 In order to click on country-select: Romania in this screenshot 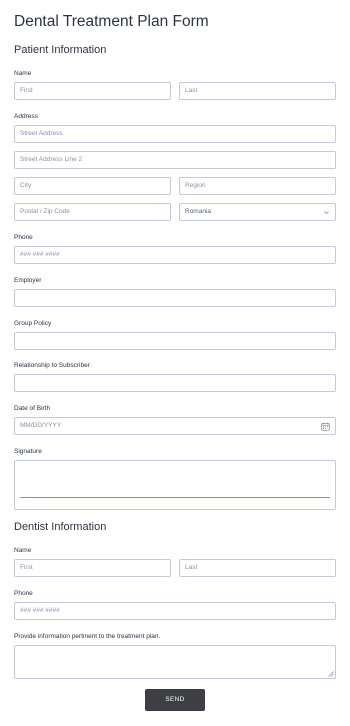, I will do `click(257, 212)`.